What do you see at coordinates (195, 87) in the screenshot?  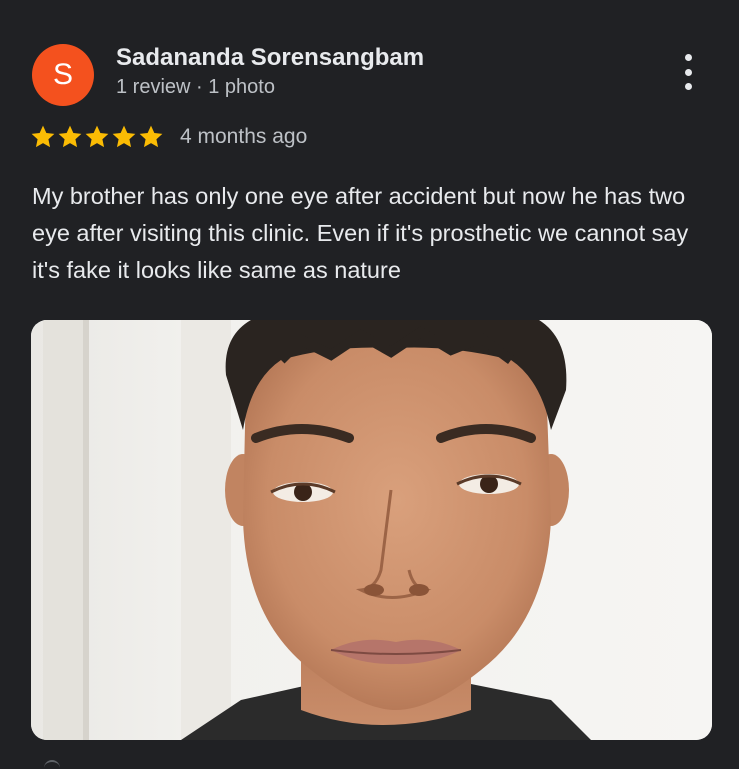 I see `author-meta: 1 review · 1 photo` at bounding box center [195, 87].